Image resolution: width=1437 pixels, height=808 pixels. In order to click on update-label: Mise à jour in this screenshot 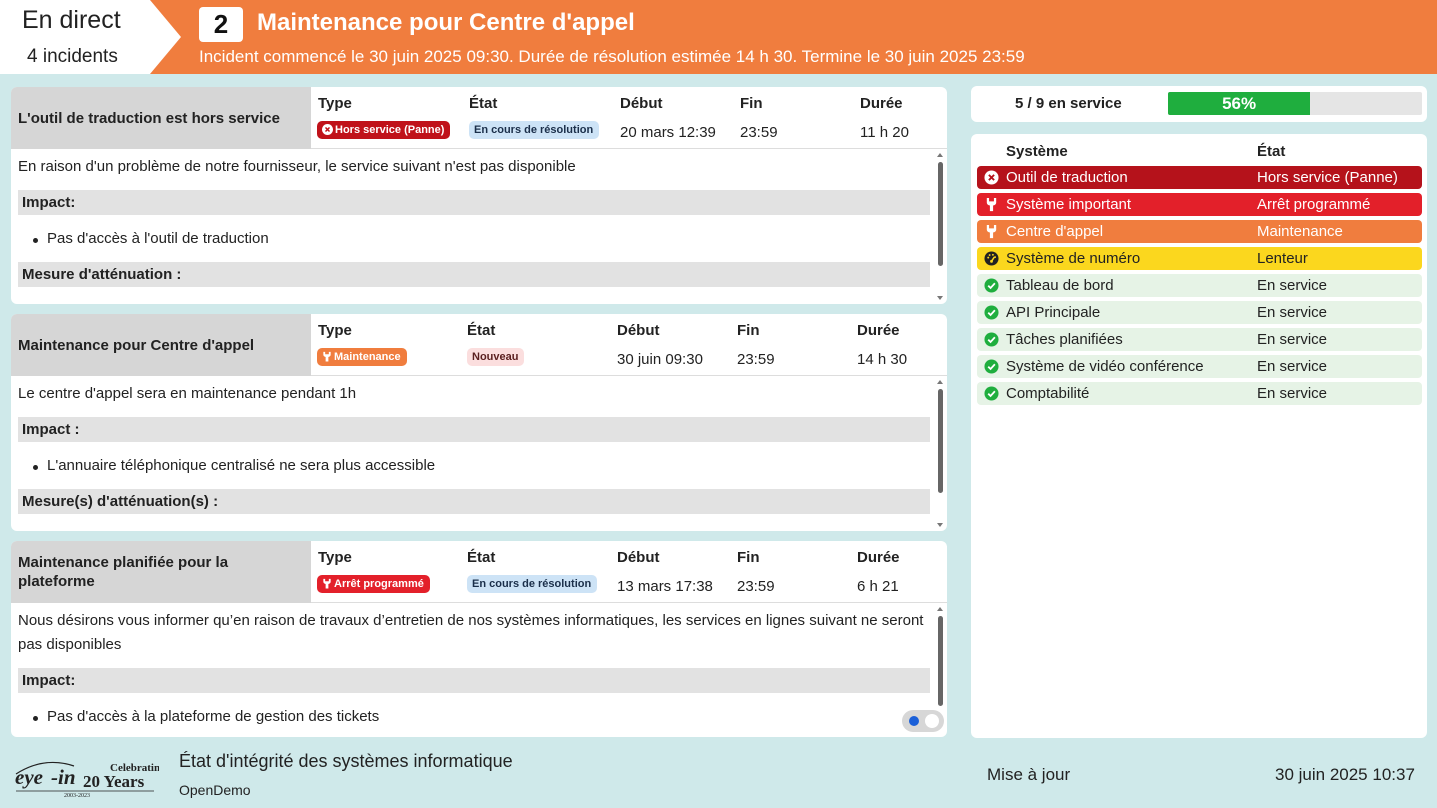, I will do `click(1029, 774)`.